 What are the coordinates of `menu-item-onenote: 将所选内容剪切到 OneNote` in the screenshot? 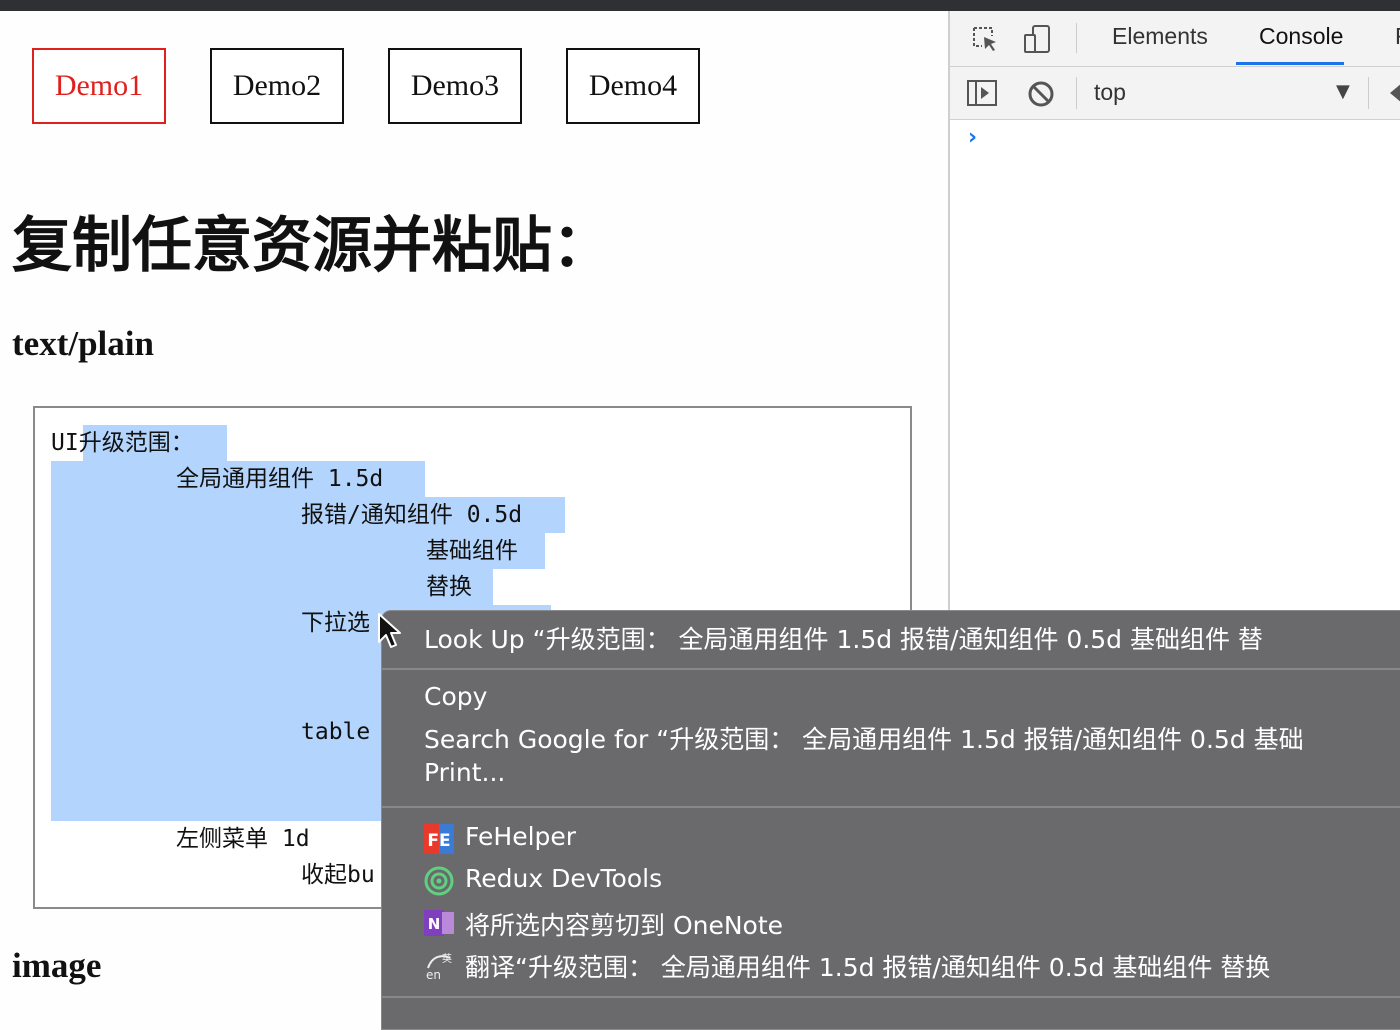 It's located at (624, 924).